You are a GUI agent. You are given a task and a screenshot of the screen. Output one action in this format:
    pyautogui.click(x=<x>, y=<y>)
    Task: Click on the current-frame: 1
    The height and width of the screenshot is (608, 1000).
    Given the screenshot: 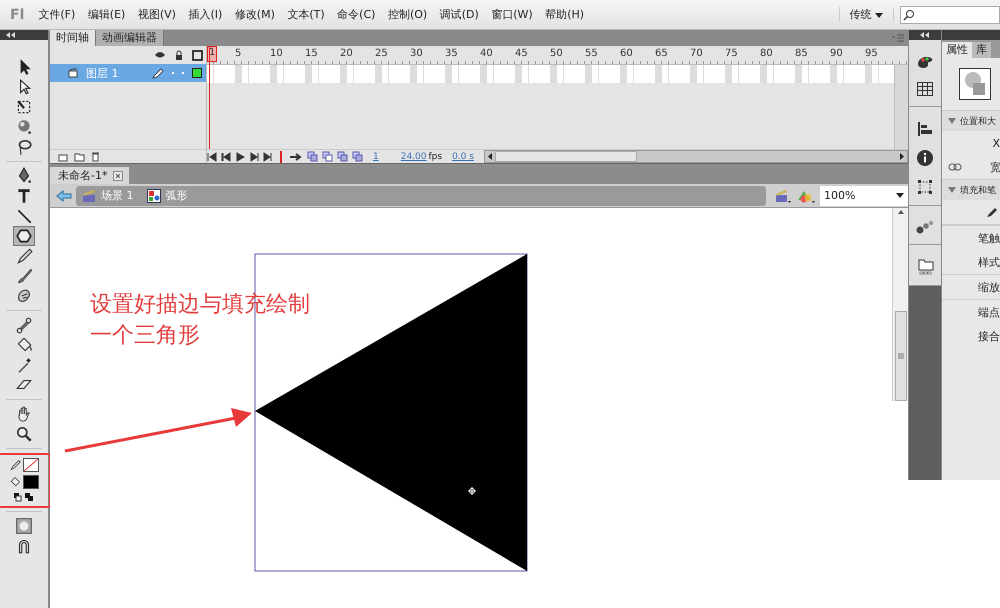 What is the action you would take?
    pyautogui.click(x=376, y=157)
    